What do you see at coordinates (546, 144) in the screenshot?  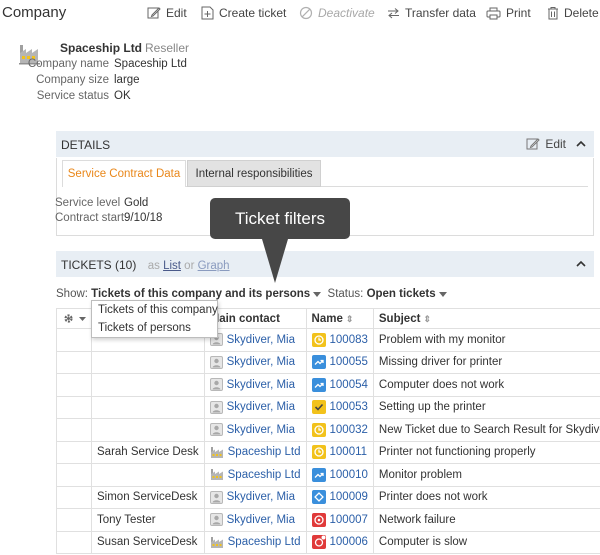 I see `details-edit-button: Edit` at bounding box center [546, 144].